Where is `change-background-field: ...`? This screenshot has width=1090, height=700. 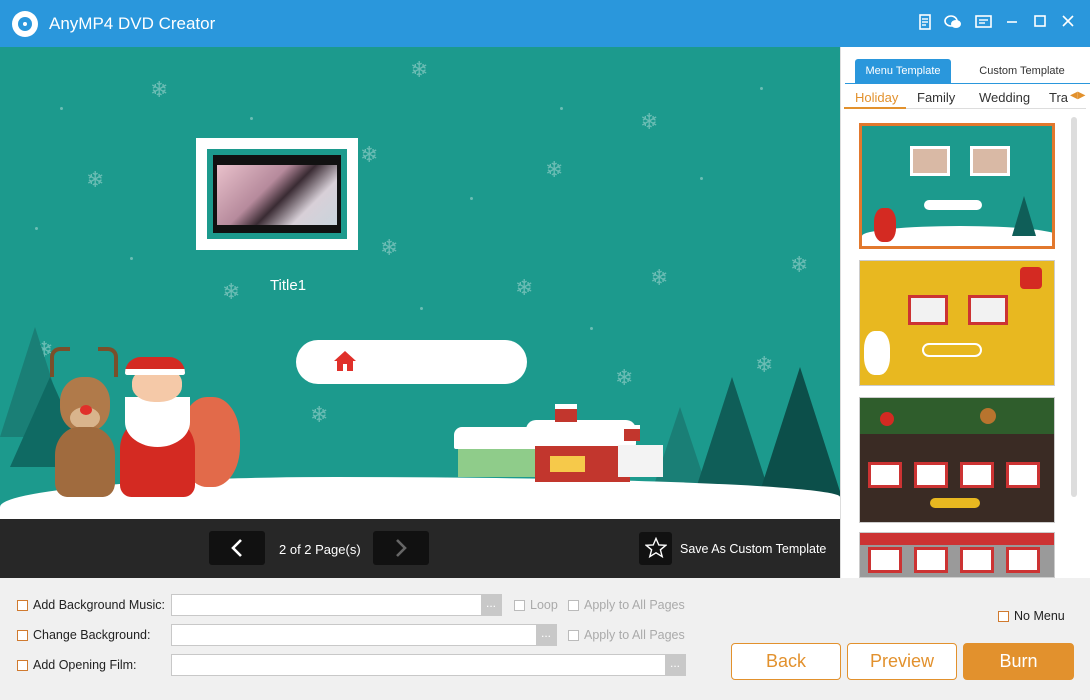
change-background-field: ... is located at coordinates (364, 635).